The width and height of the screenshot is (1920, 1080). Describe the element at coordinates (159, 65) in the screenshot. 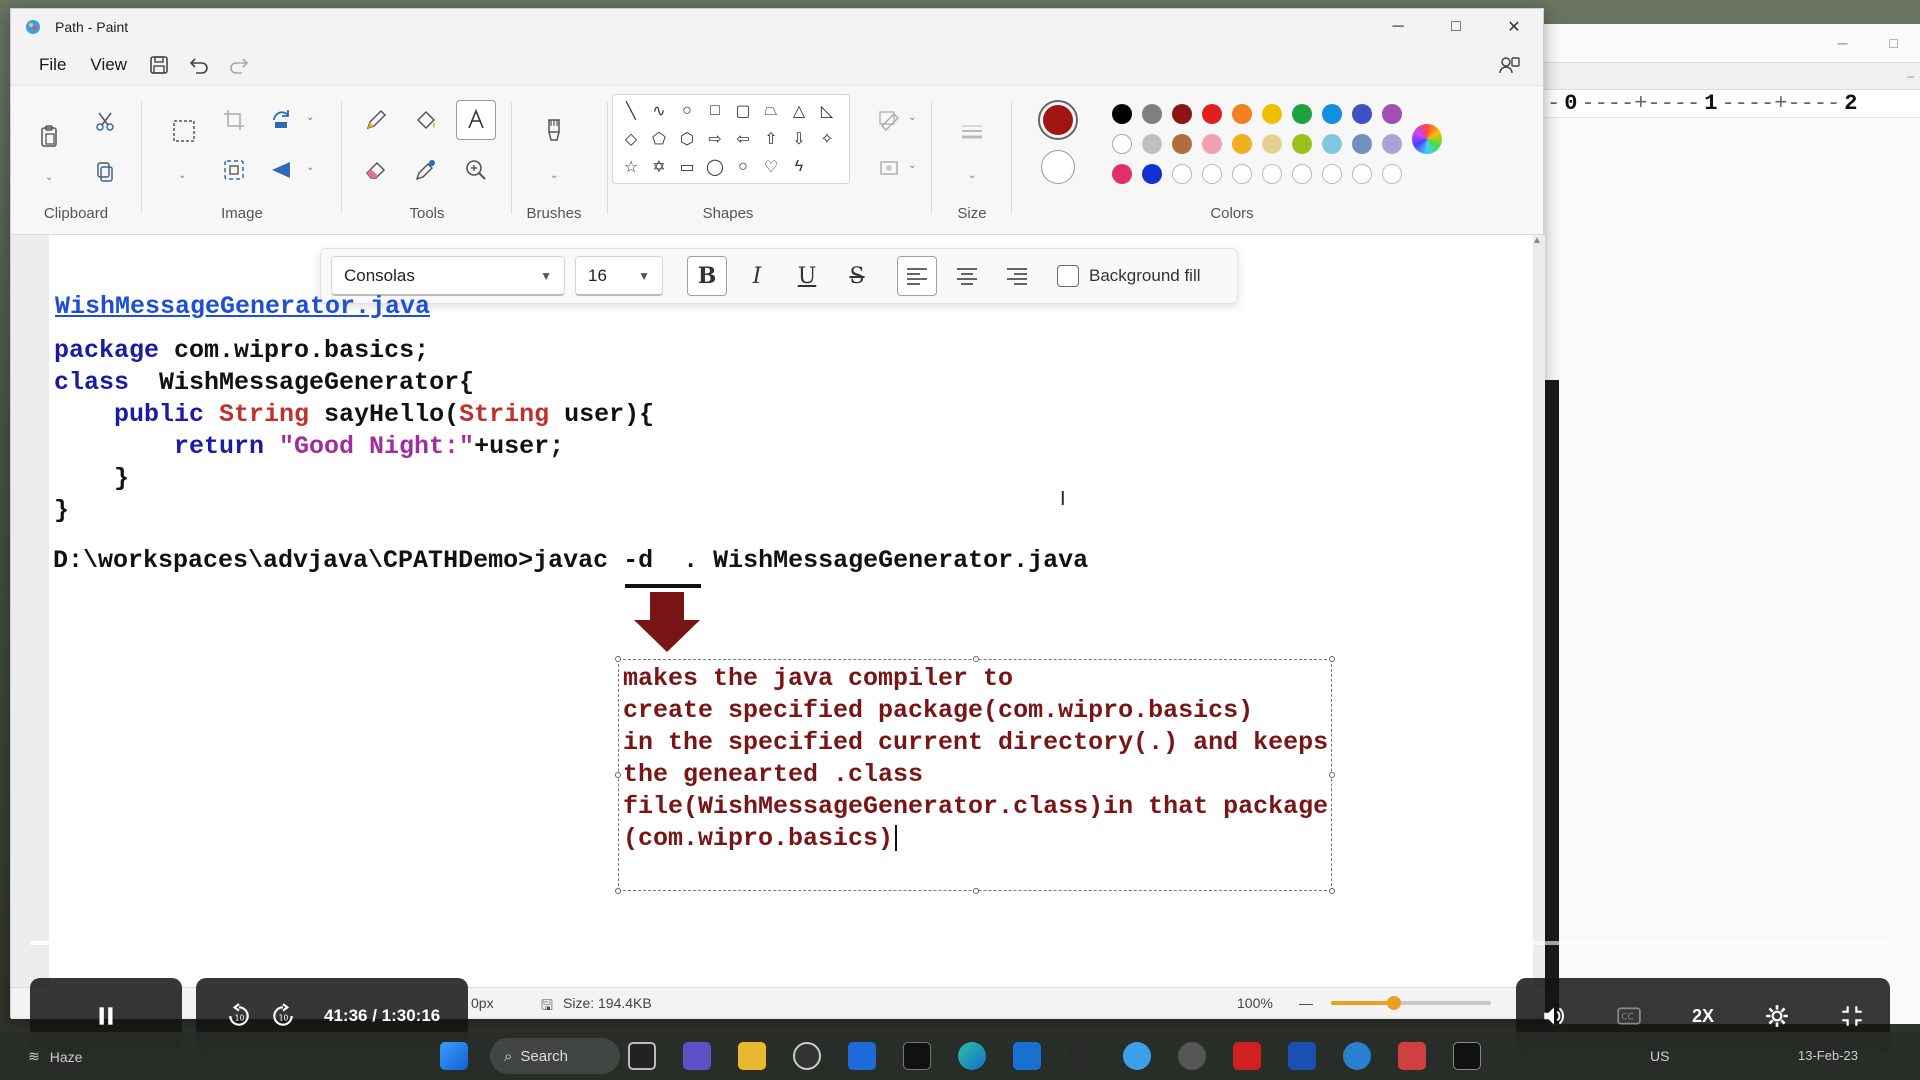

I see `save-icon` at that location.